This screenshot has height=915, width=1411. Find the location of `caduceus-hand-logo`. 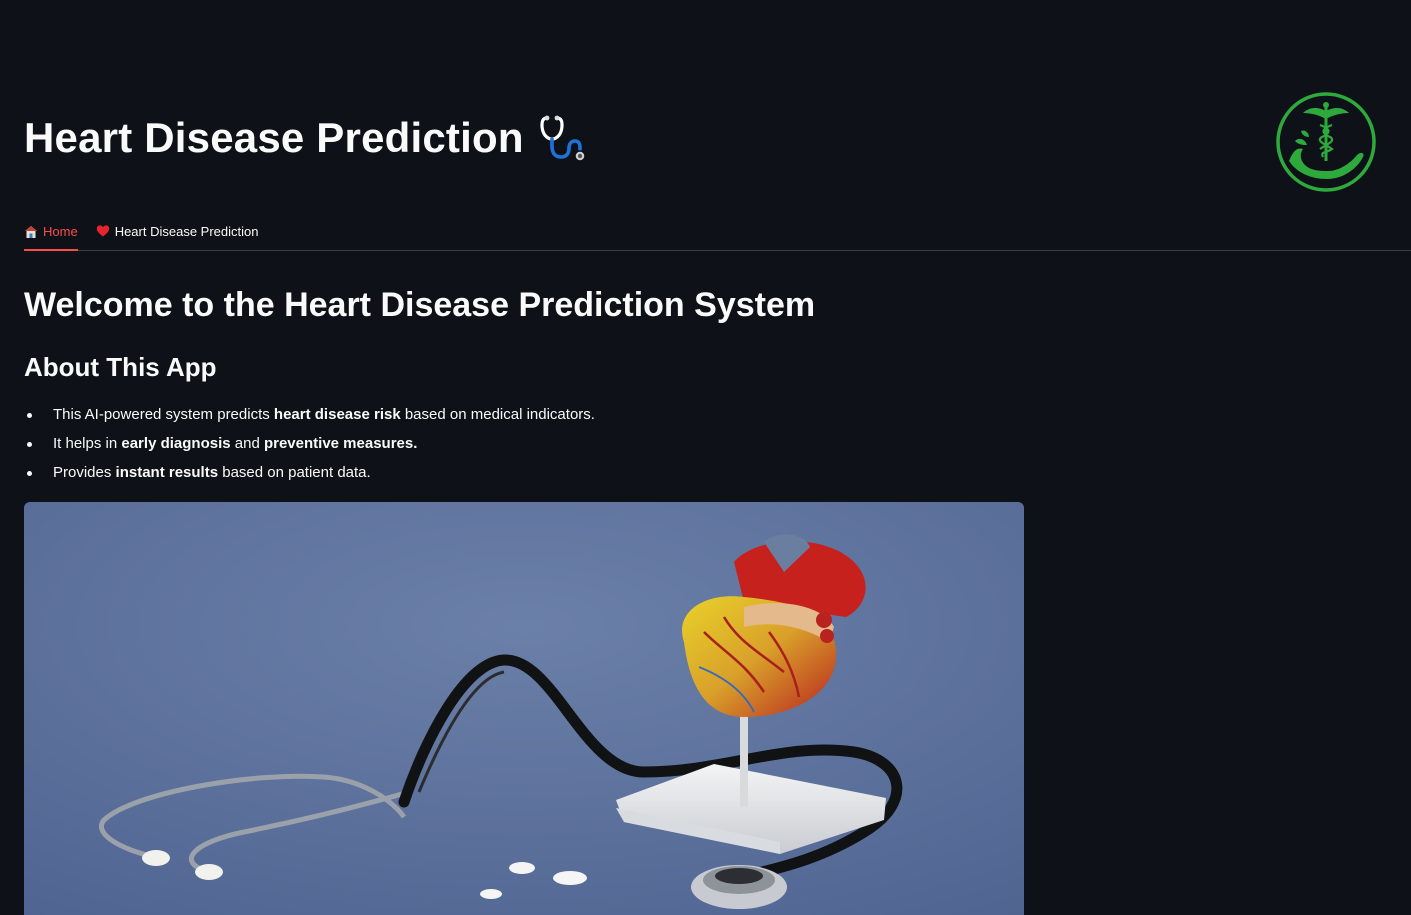

caduceus-hand-logo is located at coordinates (1326, 142).